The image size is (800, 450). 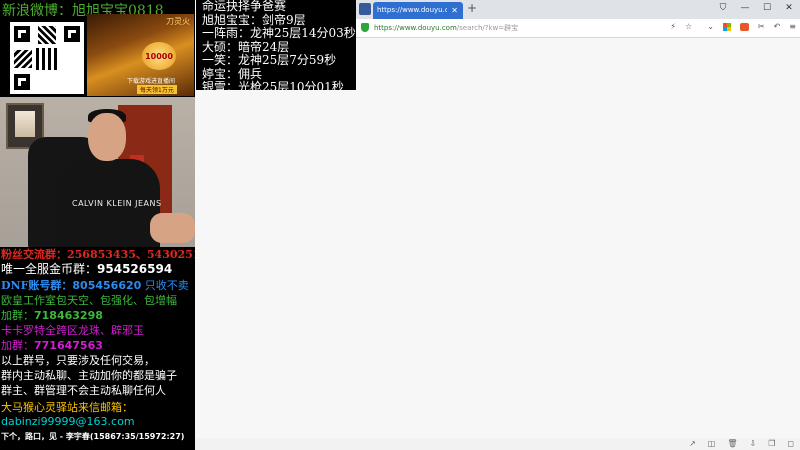 What do you see at coordinates (454, 10) in the screenshot?
I see `tab-close-icon: ✕` at bounding box center [454, 10].